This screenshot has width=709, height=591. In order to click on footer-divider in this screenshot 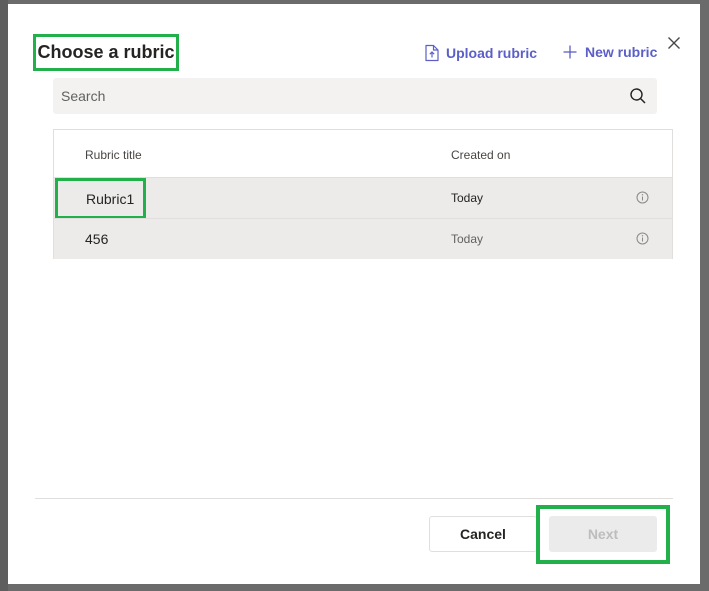, I will do `click(354, 498)`.